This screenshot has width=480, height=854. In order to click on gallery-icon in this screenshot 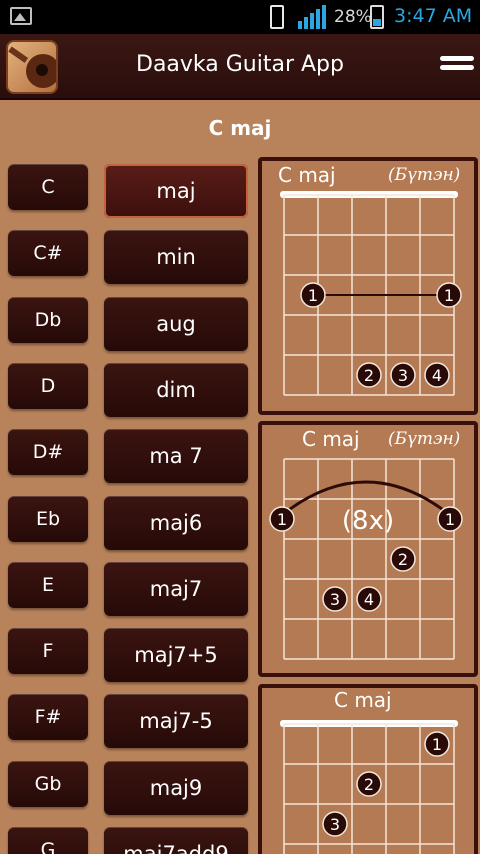, I will do `click(21, 16)`.